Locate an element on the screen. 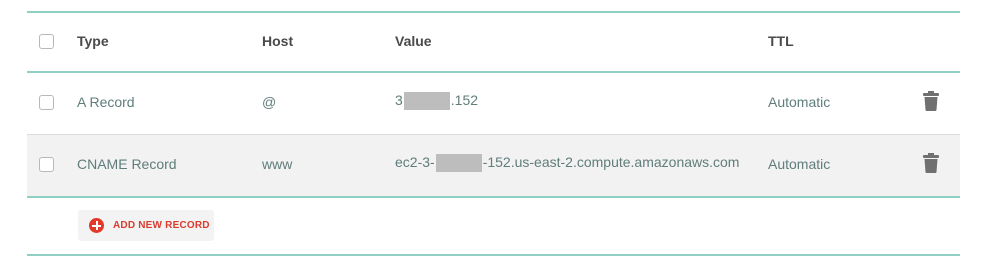  add-new-record-label: ADD NEW RECORD is located at coordinates (161, 225).